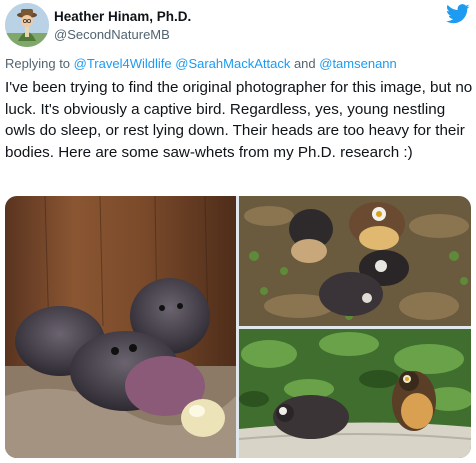 This screenshot has height=463, width=476. Describe the element at coordinates (358, 63) in the screenshot. I see `mention-link: @tamsenann` at that location.